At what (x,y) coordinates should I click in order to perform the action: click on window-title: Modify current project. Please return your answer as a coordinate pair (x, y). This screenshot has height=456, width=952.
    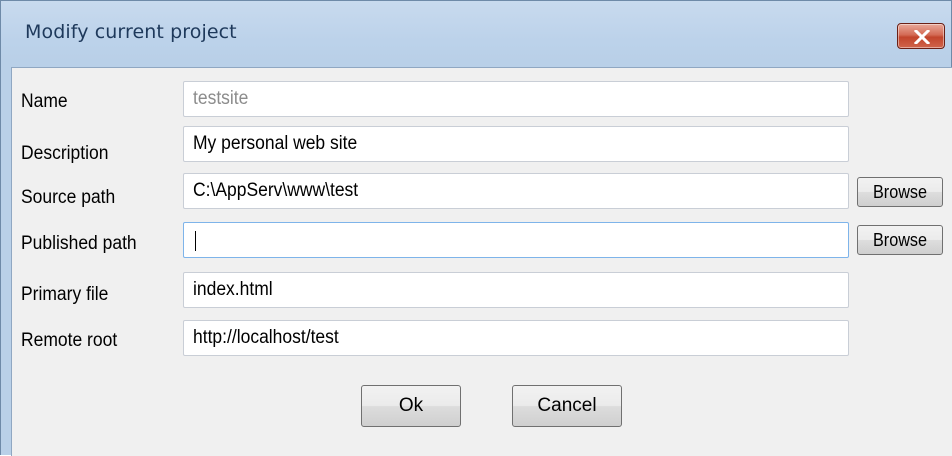
    Looking at the image, I should click on (131, 32).